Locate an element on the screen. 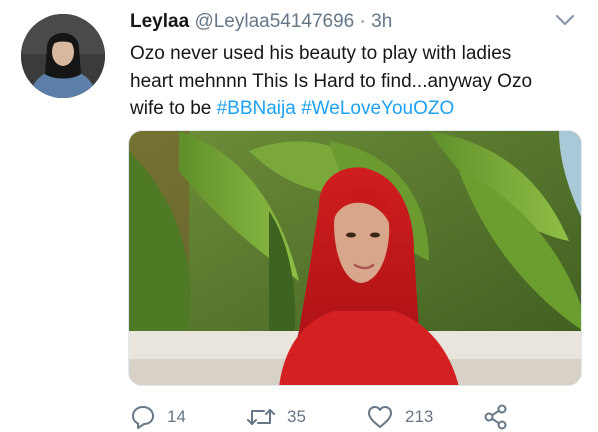  avatar is located at coordinates (63, 56).